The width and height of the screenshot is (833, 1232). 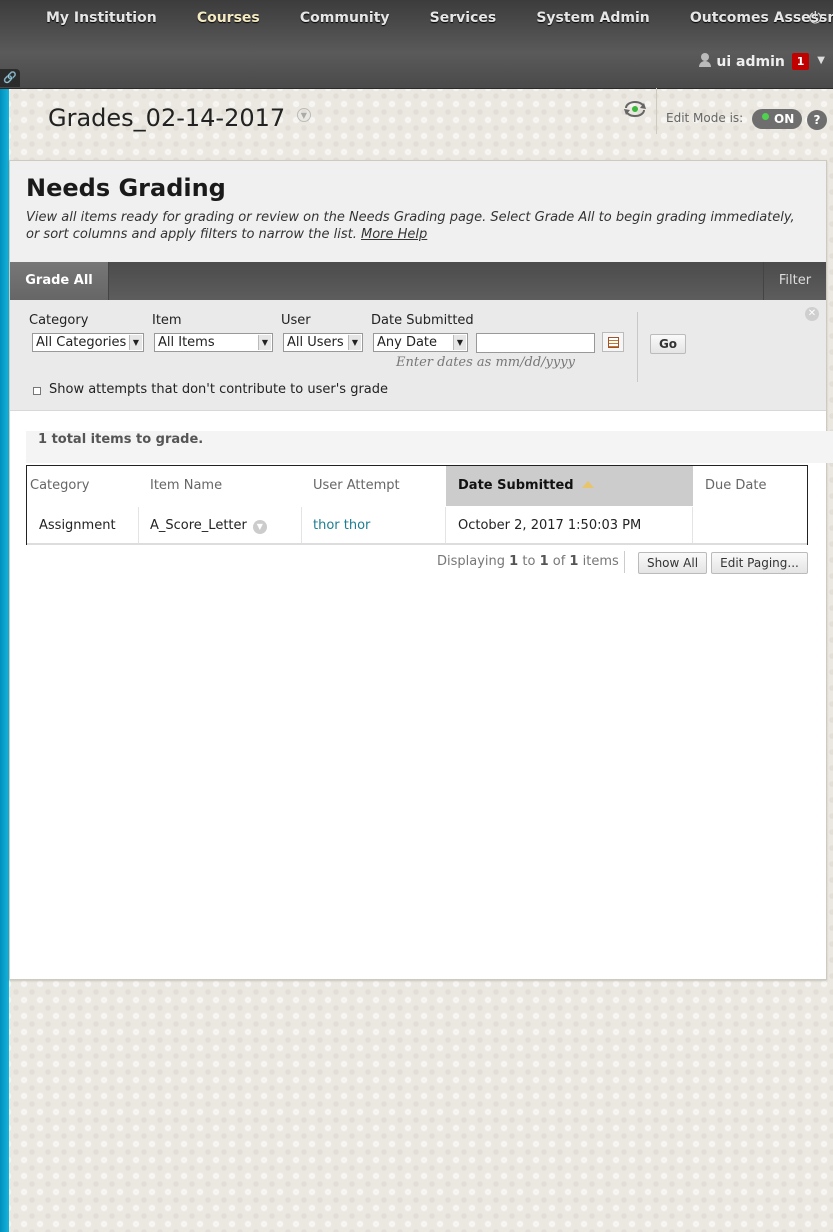 I want to click on edit-mode-state: ON, so click(x=784, y=119).